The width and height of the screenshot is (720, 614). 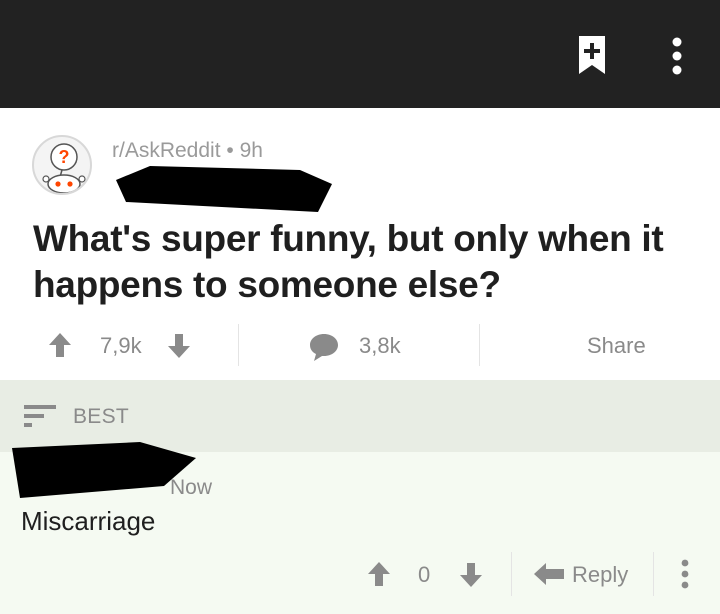 I want to click on post-meta: r/AskReddit • 9h, so click(x=187, y=151).